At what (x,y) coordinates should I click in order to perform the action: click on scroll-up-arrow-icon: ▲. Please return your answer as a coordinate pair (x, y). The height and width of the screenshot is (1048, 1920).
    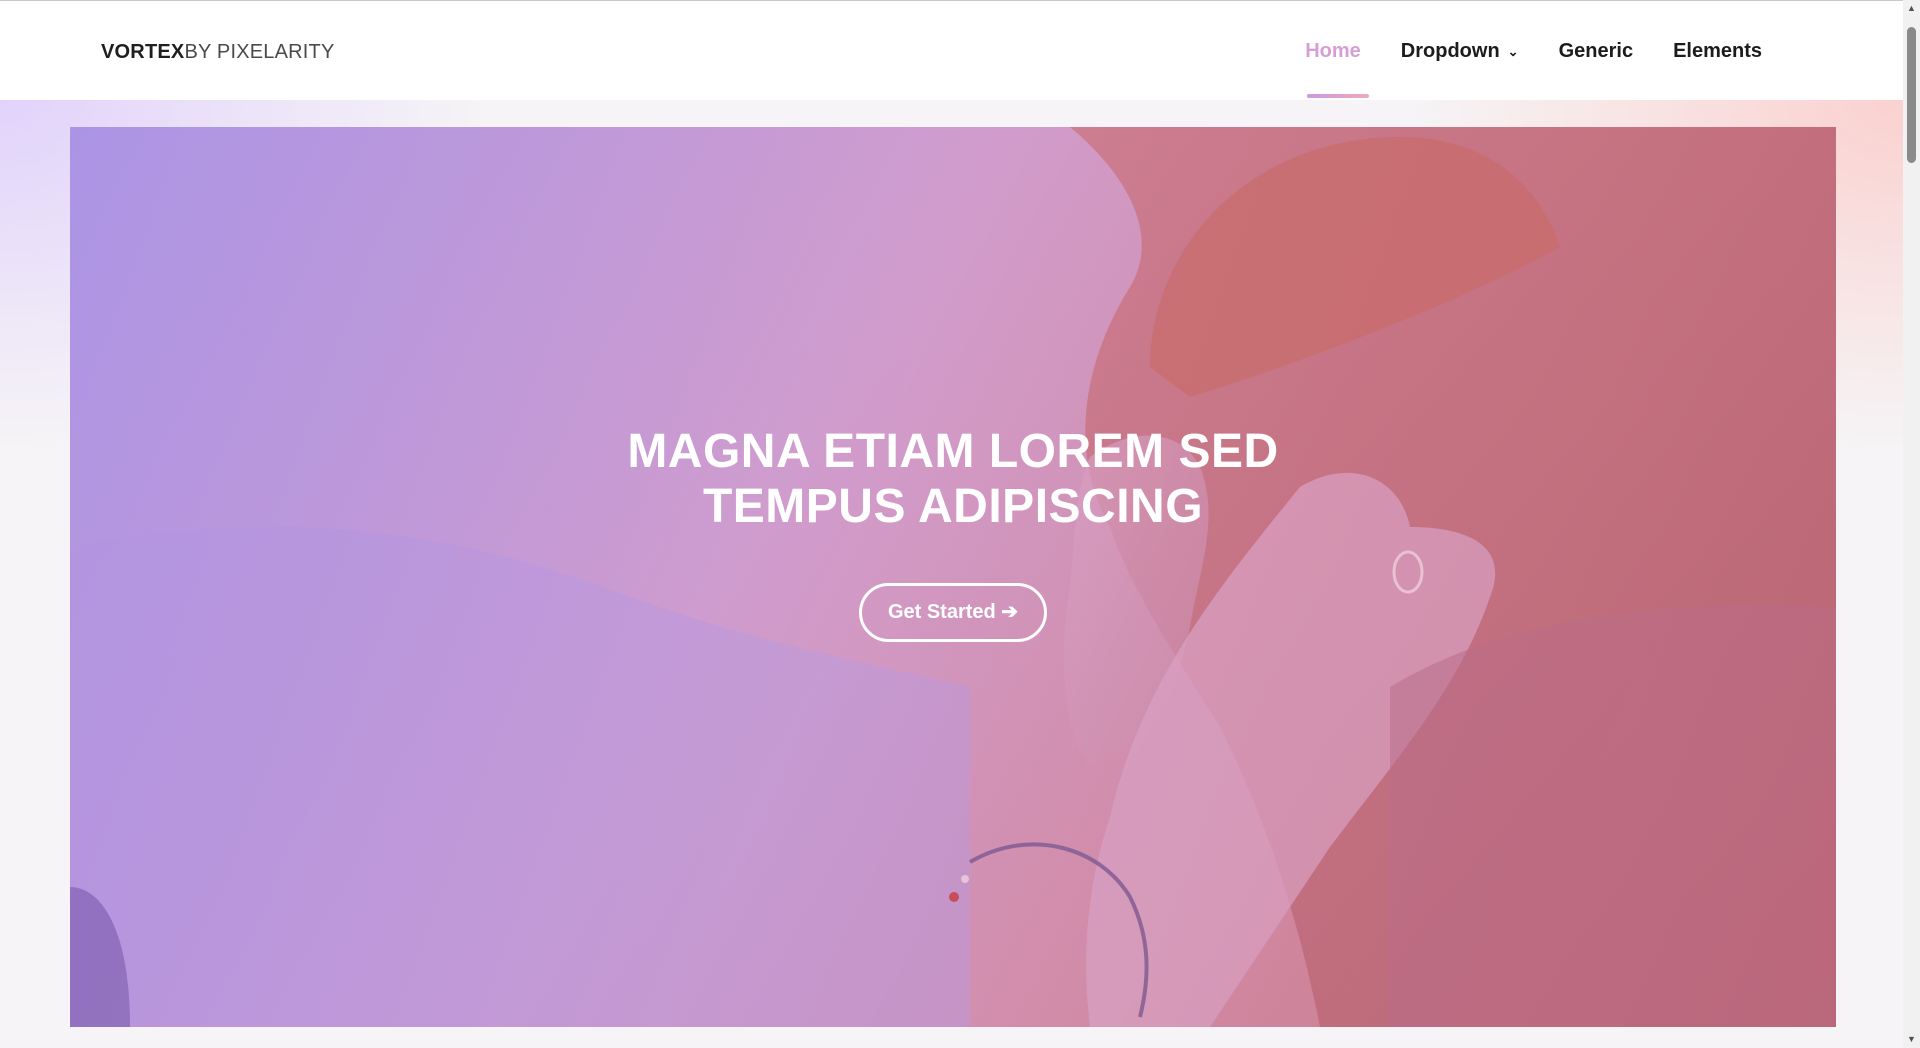
    Looking at the image, I should click on (1911, 8).